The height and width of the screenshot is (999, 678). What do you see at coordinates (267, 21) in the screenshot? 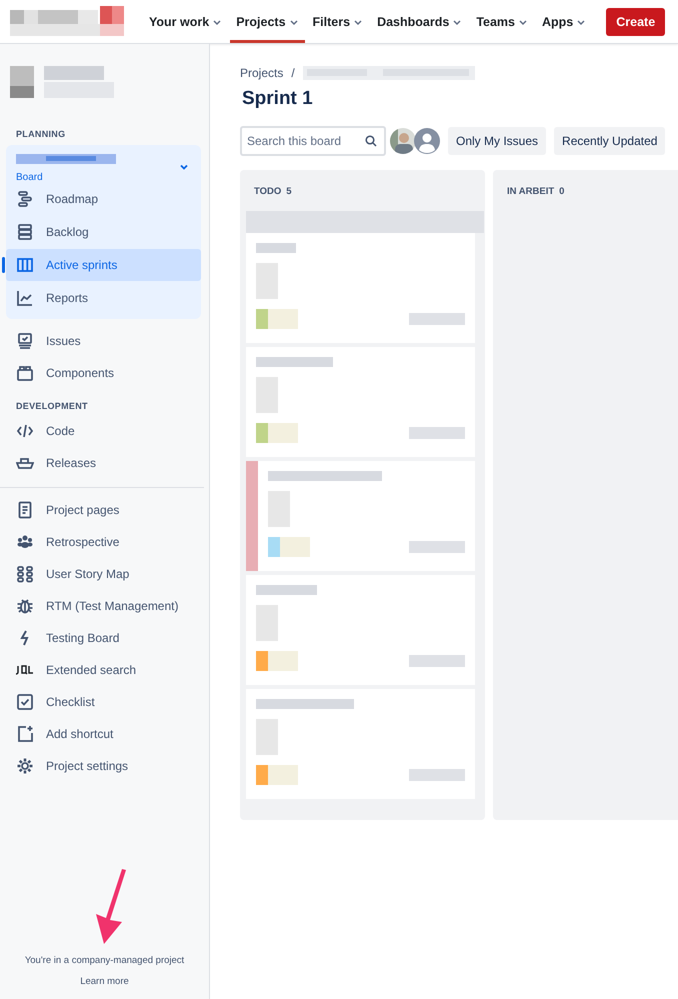
I see `nav-menu: Projects` at bounding box center [267, 21].